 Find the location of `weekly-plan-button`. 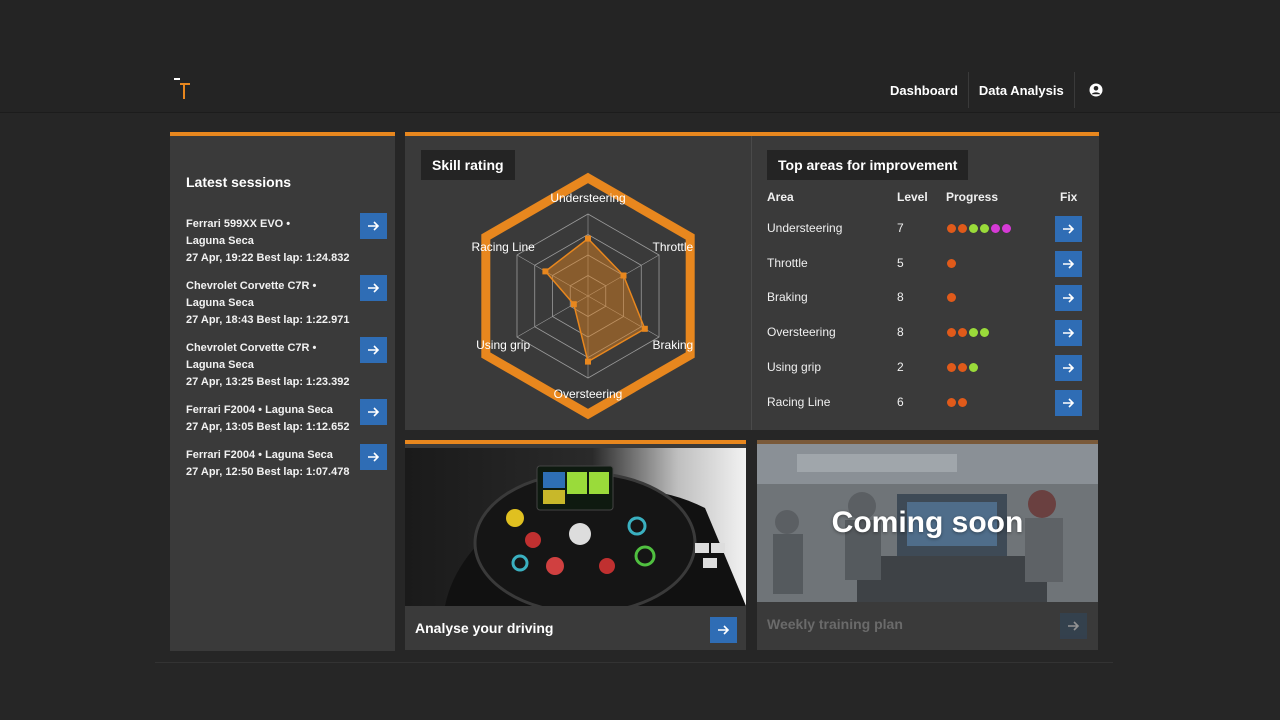

weekly-plan-button is located at coordinates (1073, 626).